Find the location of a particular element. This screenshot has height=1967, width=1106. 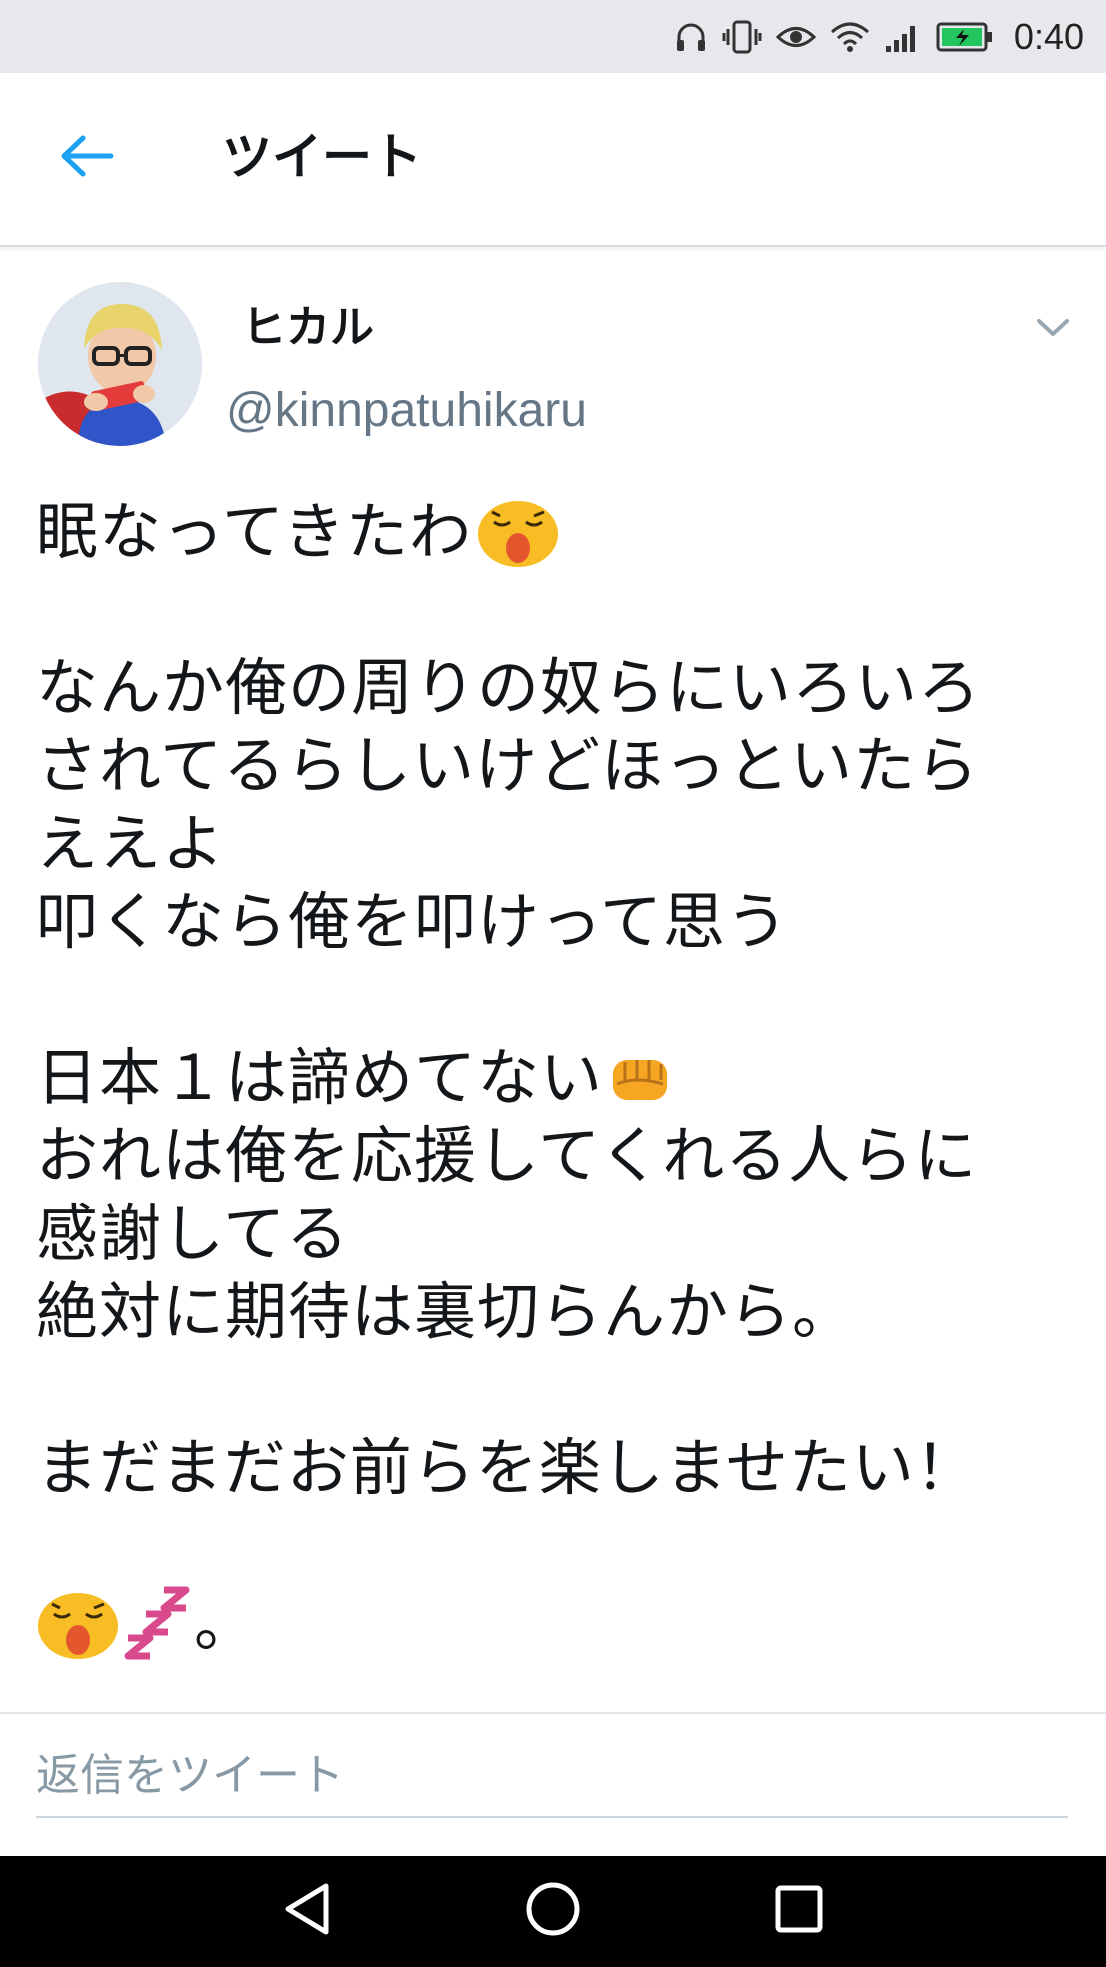

status-icons: 0:40 is located at coordinates (879, 37).